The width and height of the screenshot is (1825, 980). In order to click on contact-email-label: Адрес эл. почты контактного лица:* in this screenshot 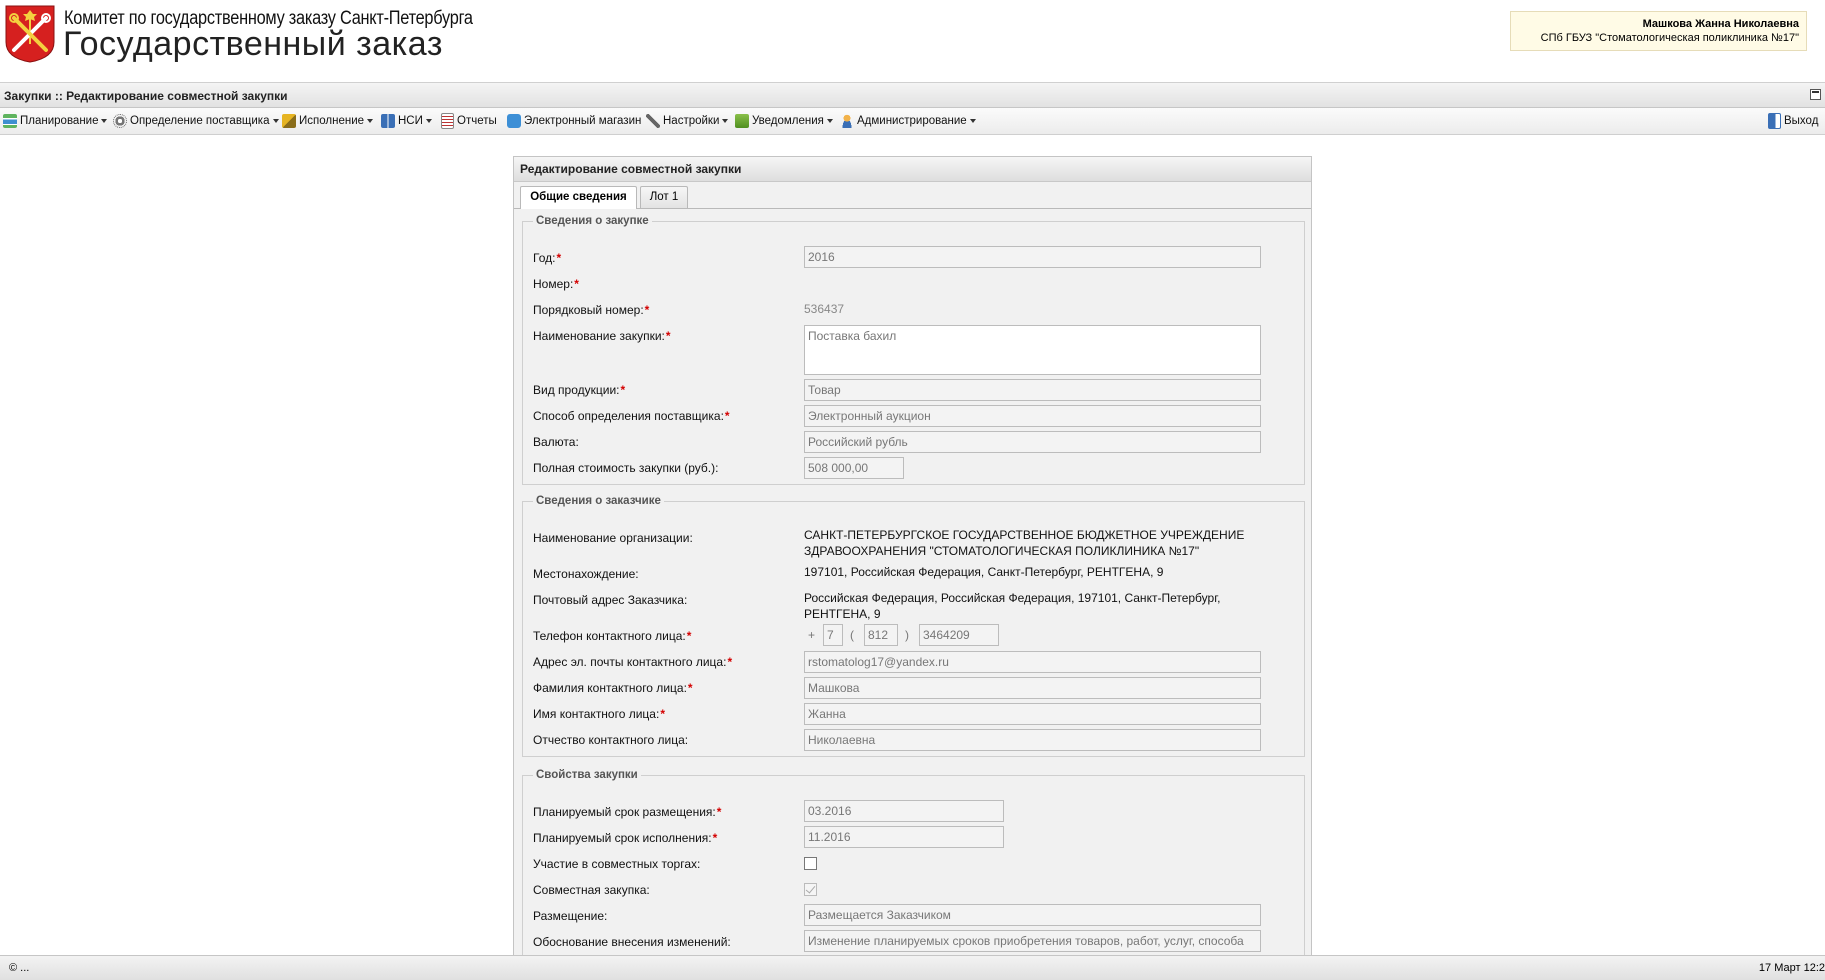, I will do `click(633, 662)`.